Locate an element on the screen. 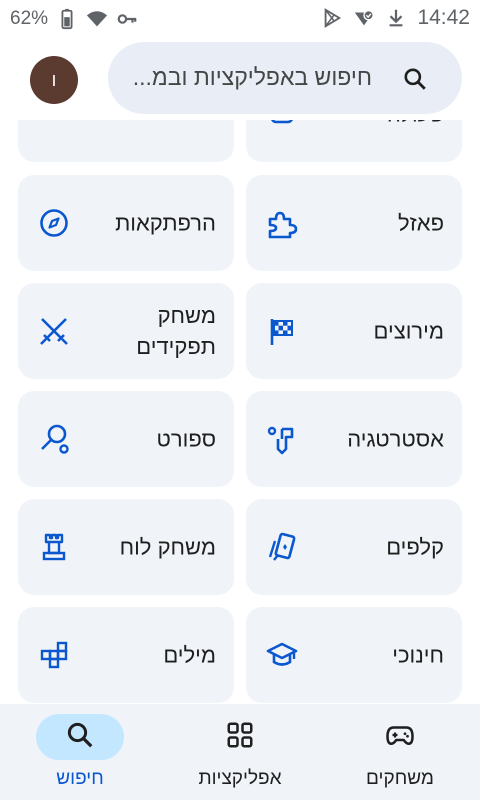 The height and width of the screenshot is (800, 480). letter-tiles-icon is located at coordinates (54, 655).